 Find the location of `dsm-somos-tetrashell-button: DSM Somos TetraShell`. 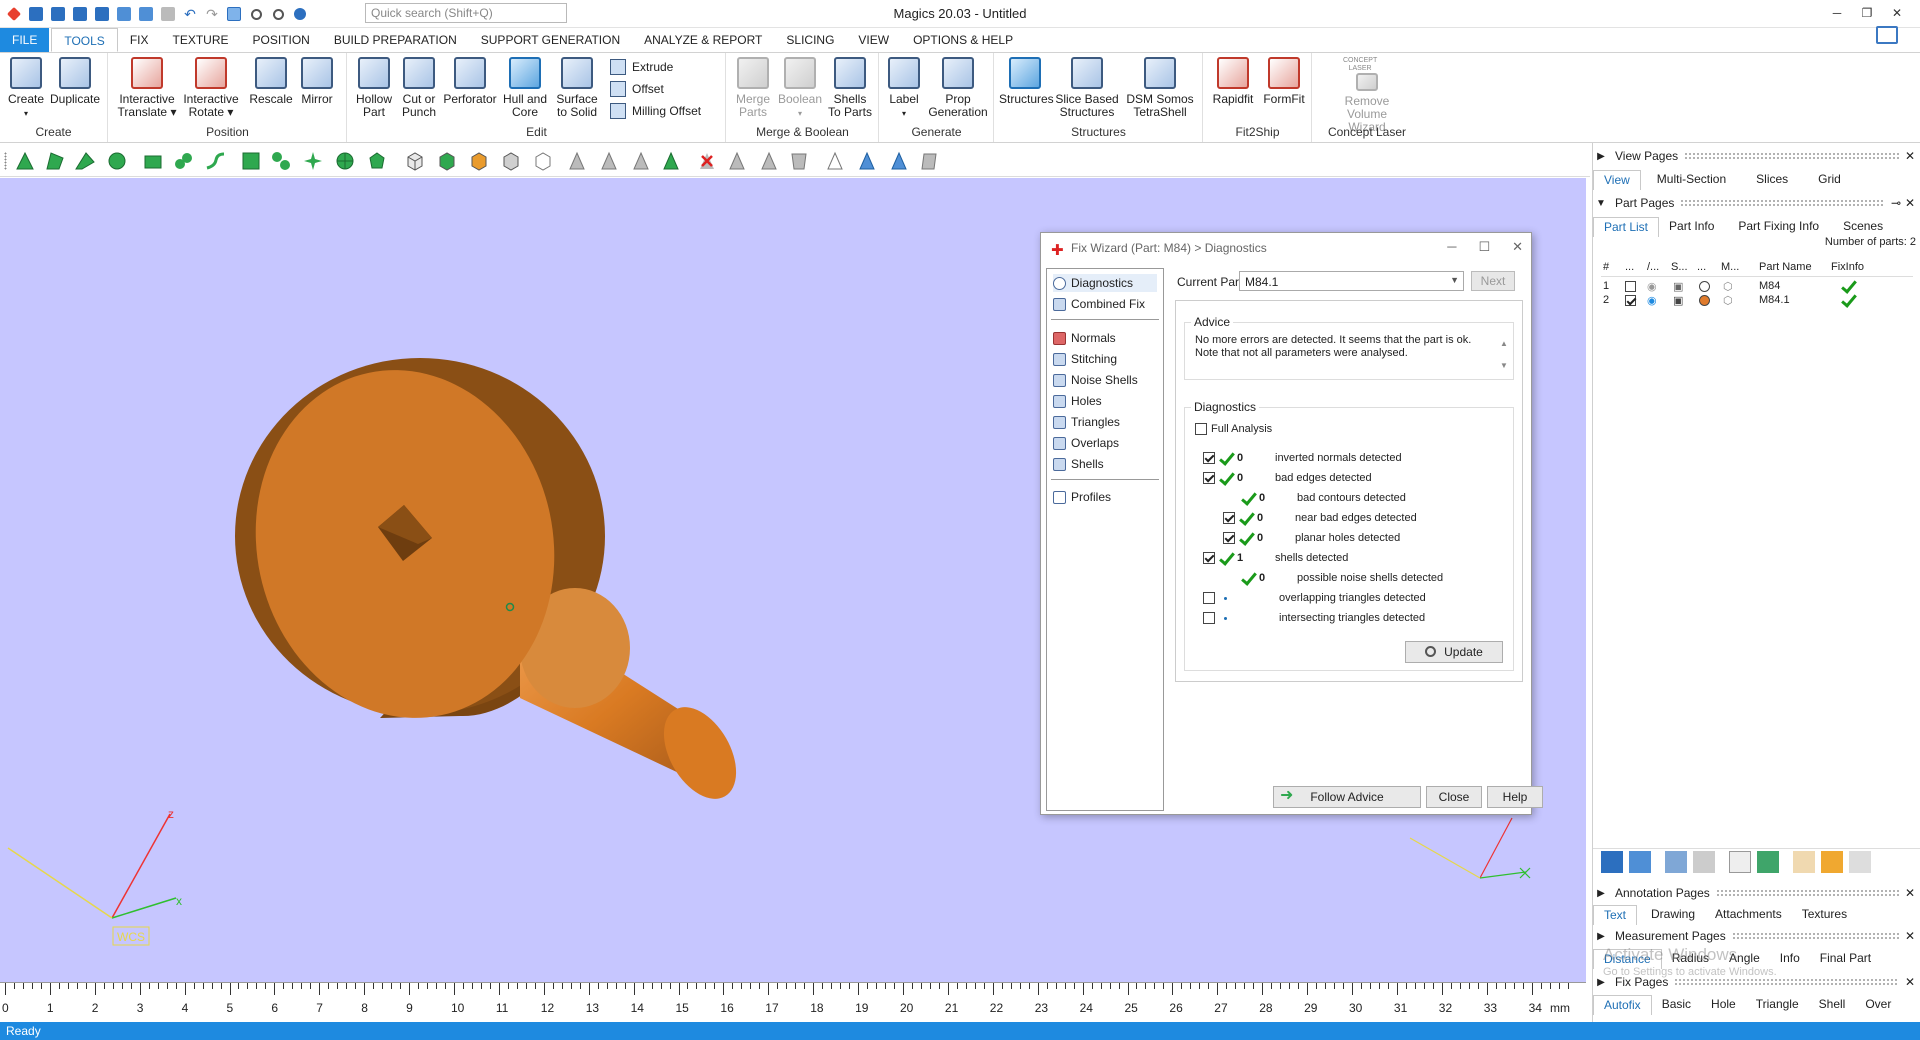

dsm-somos-tetrashell-button: DSM Somos TetraShell is located at coordinates (1160, 88).